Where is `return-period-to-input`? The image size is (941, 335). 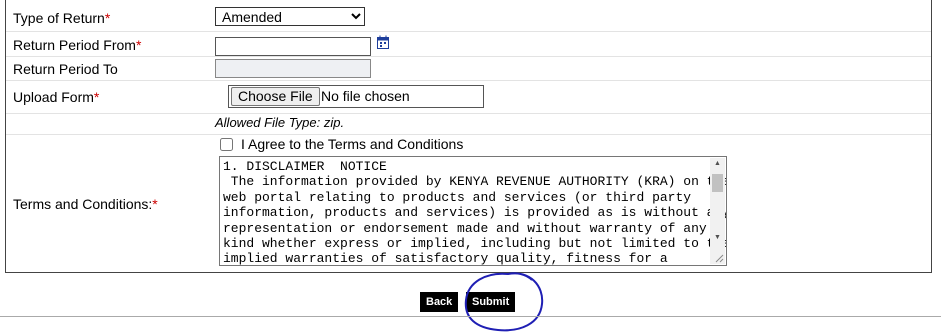
return-period-to-input is located at coordinates (293, 68).